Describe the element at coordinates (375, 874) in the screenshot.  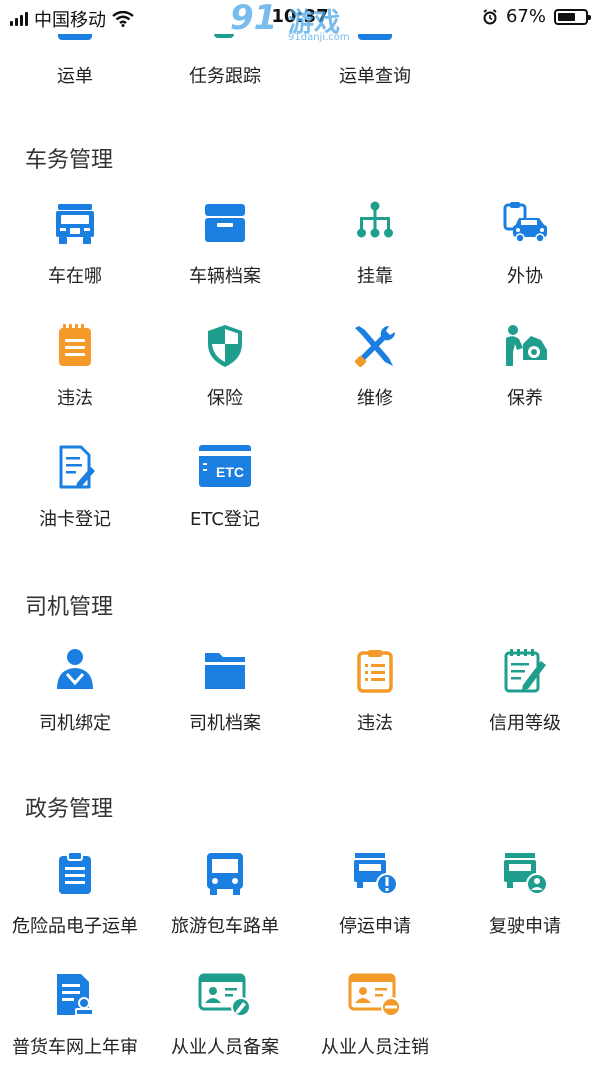
I see `truck-alert-icon` at that location.